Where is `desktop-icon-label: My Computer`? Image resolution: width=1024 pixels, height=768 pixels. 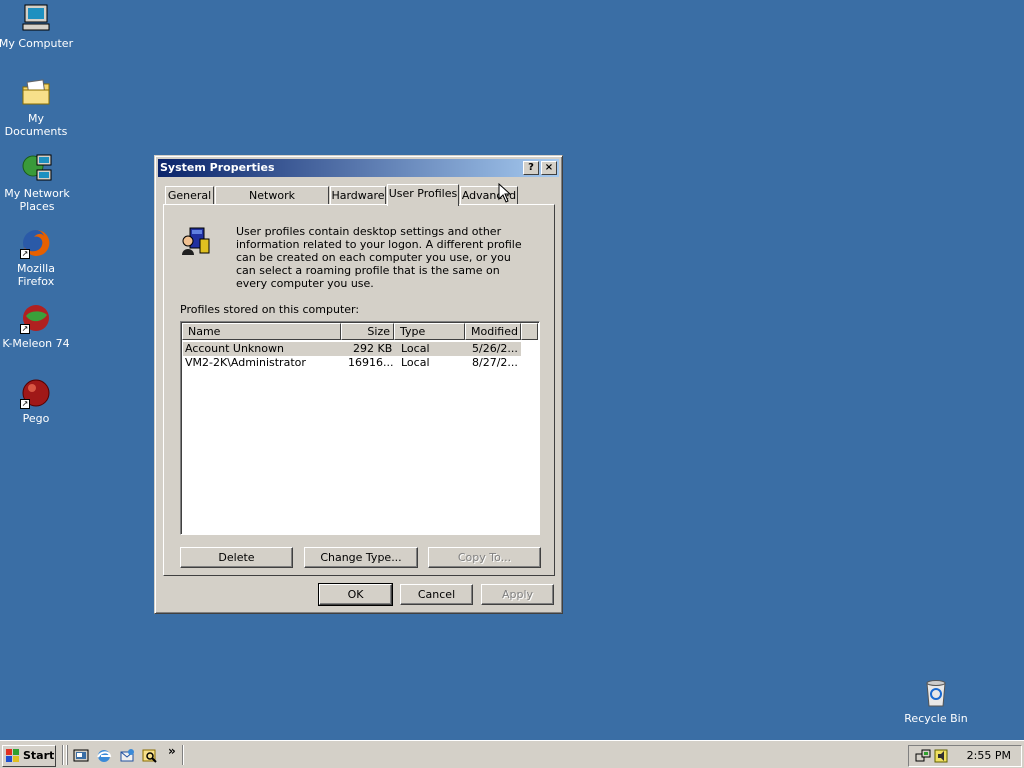
desktop-icon-label: My Computer is located at coordinates (37, 43).